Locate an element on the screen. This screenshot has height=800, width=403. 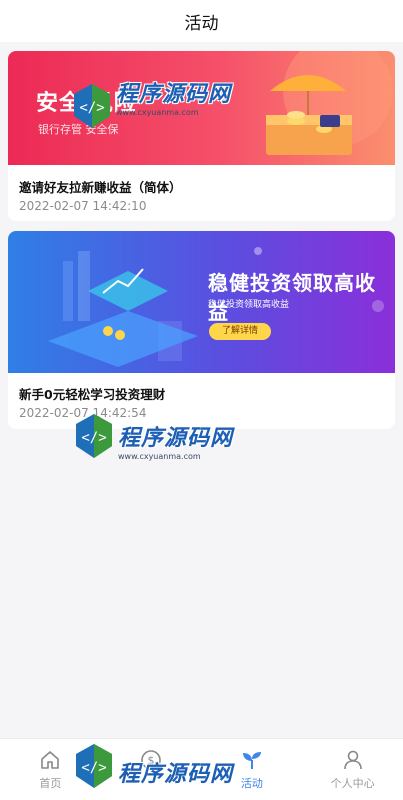
banner-headline: 稳健投资领取高收益 is located at coordinates (292, 297).